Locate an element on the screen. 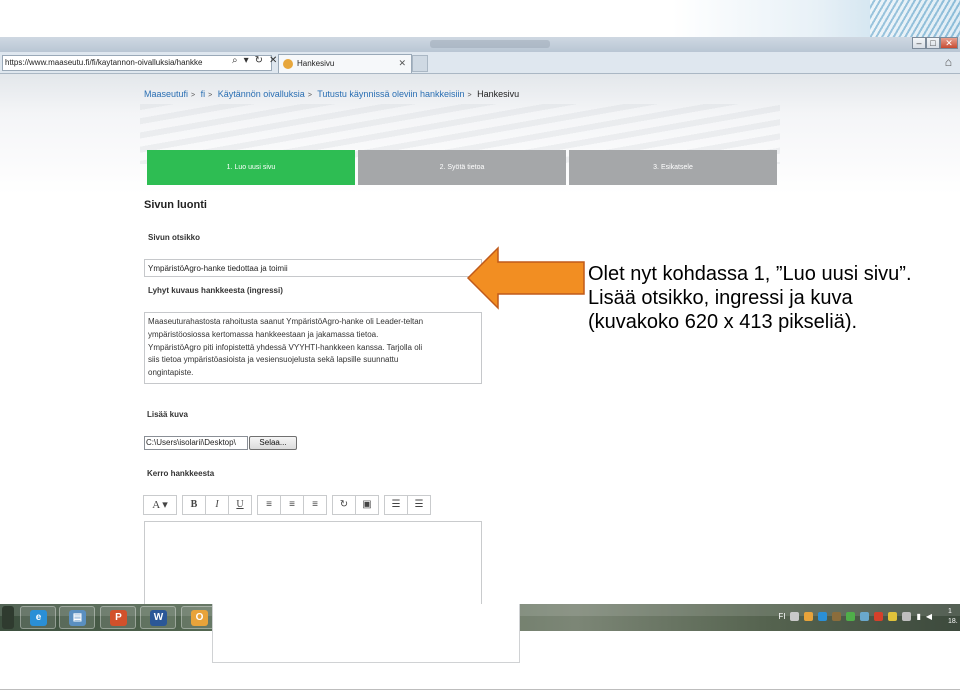 The image size is (960, 694). dropdown-icon: ▾ is located at coordinates (246, 60).